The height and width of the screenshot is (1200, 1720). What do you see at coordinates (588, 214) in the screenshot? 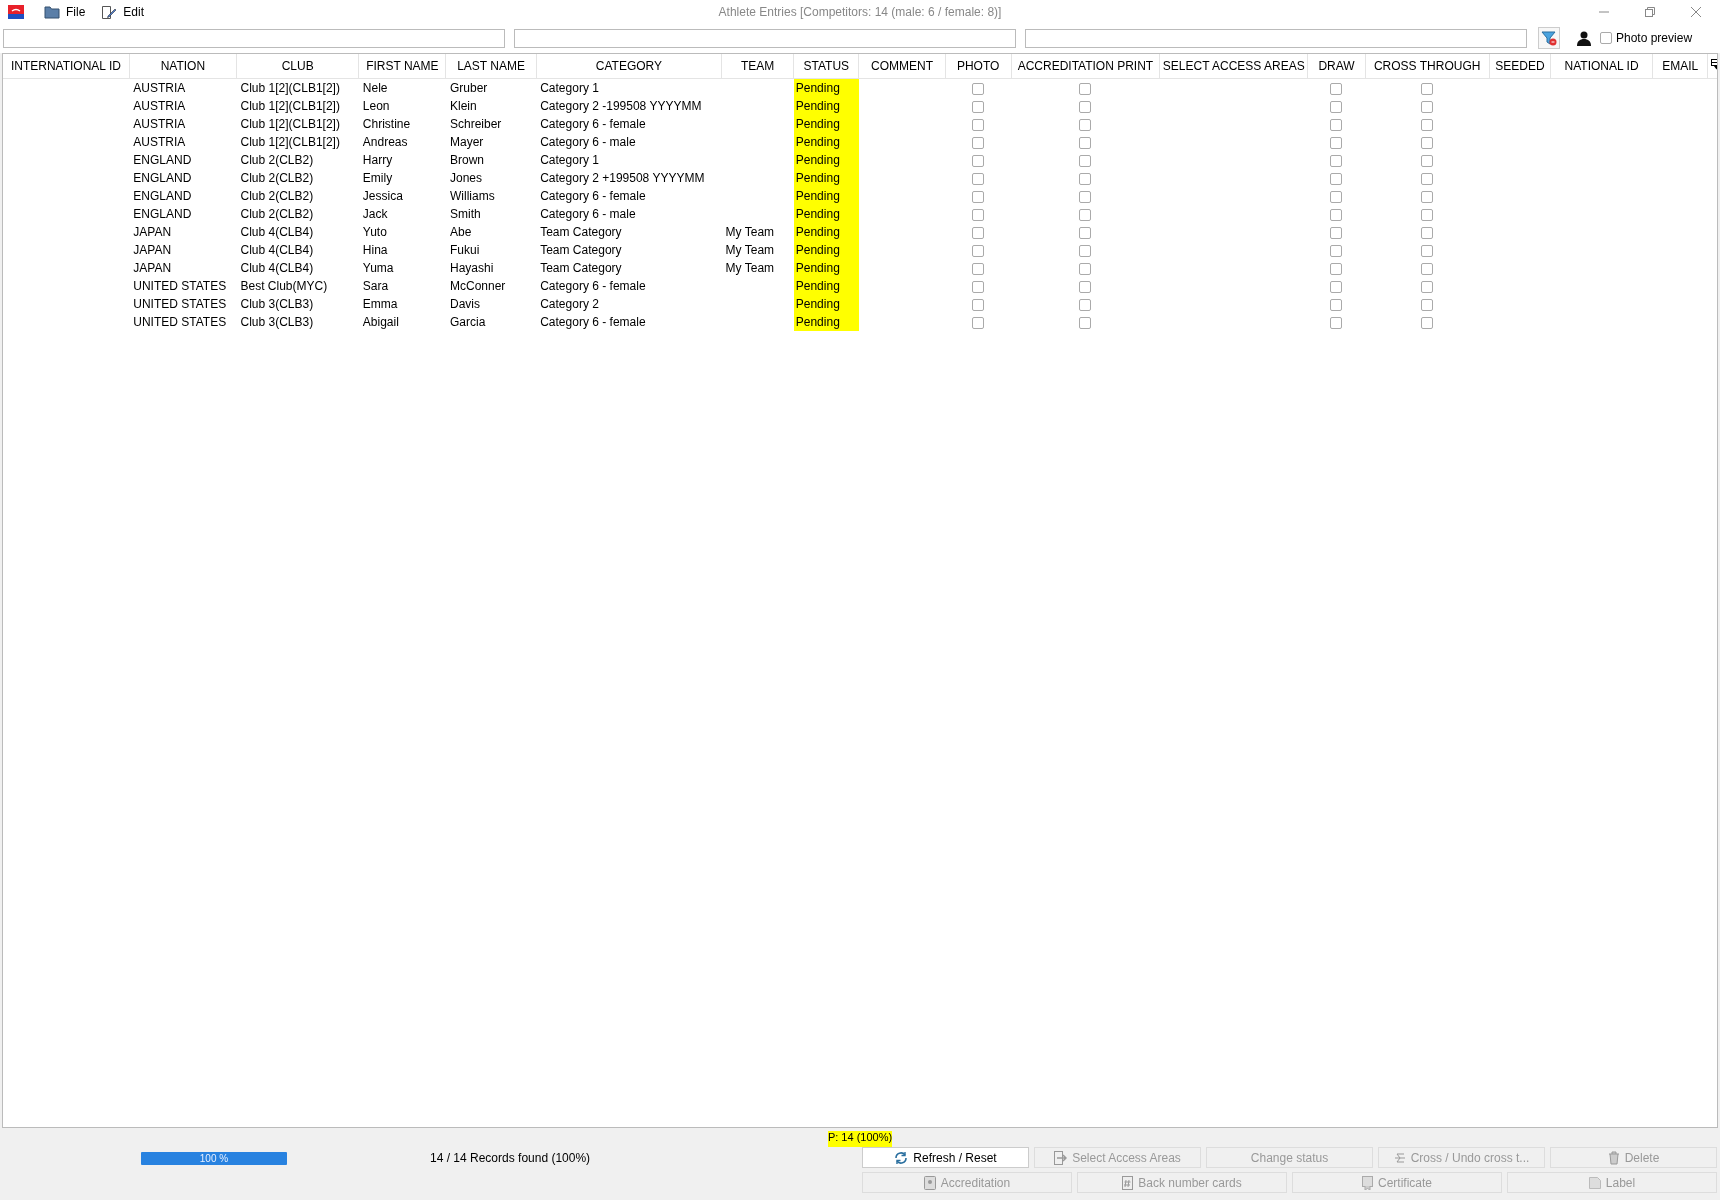
I see `category-cell: Category 6 - male` at bounding box center [588, 214].